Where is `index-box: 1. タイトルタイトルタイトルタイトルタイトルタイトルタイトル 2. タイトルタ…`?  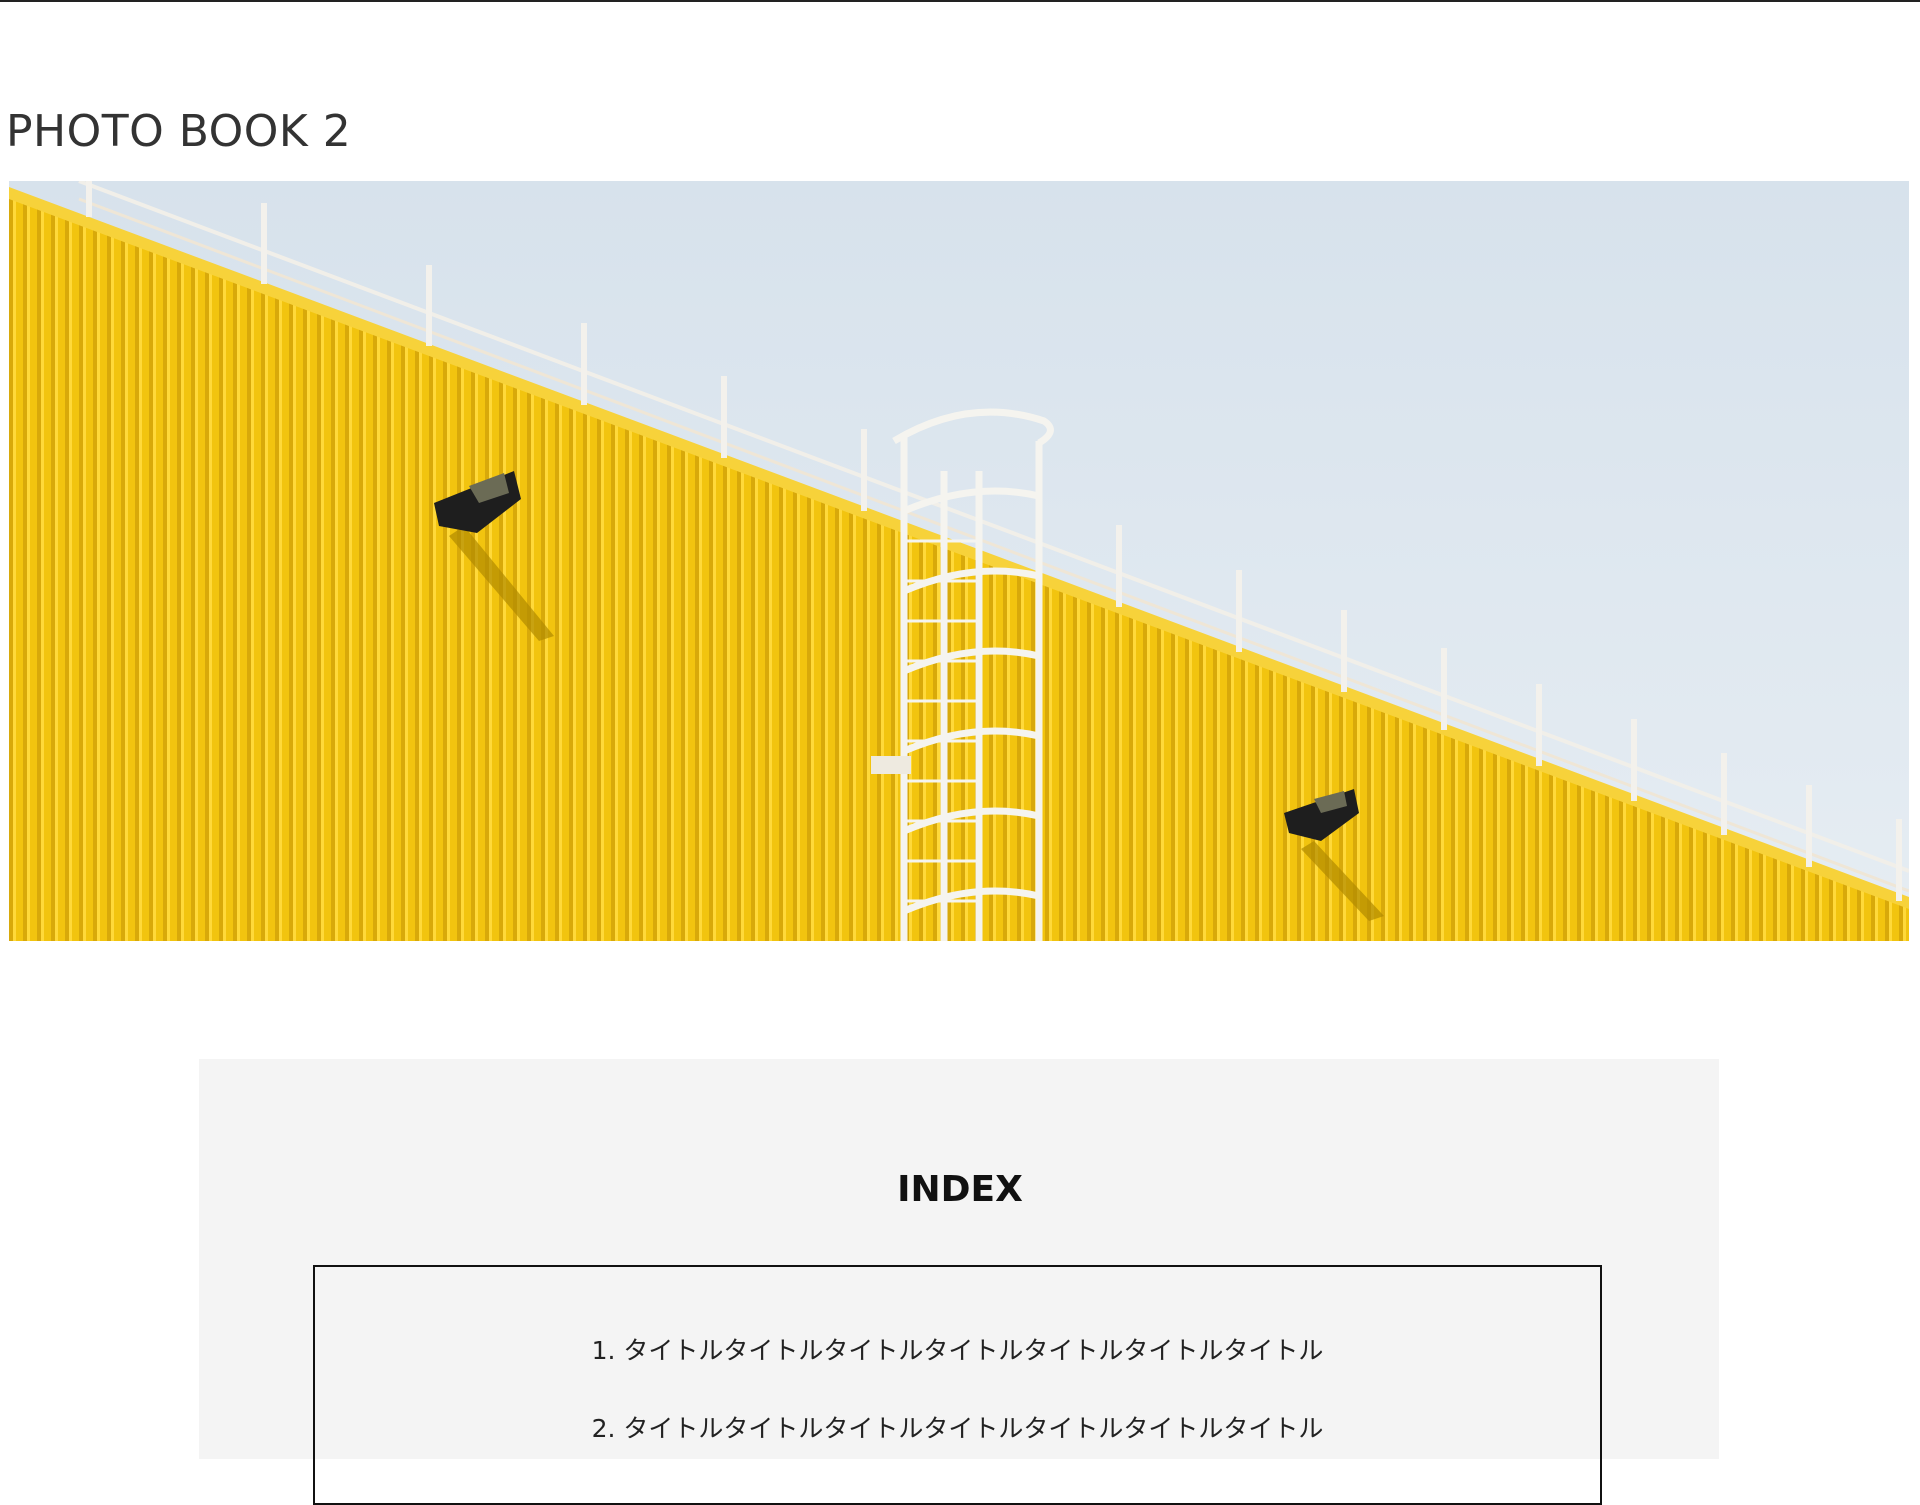 index-box: 1. タイトルタイトルタイトルタイトルタイトルタイトルタイトル 2. タイトルタ… is located at coordinates (957, 1385).